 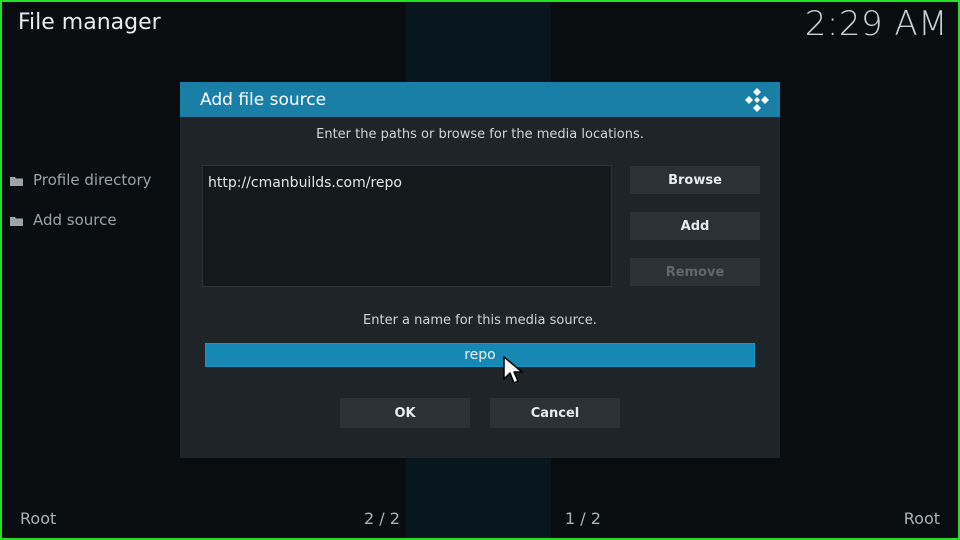 I want to click on sidebar-item-label: Profile directory, so click(x=92, y=180).